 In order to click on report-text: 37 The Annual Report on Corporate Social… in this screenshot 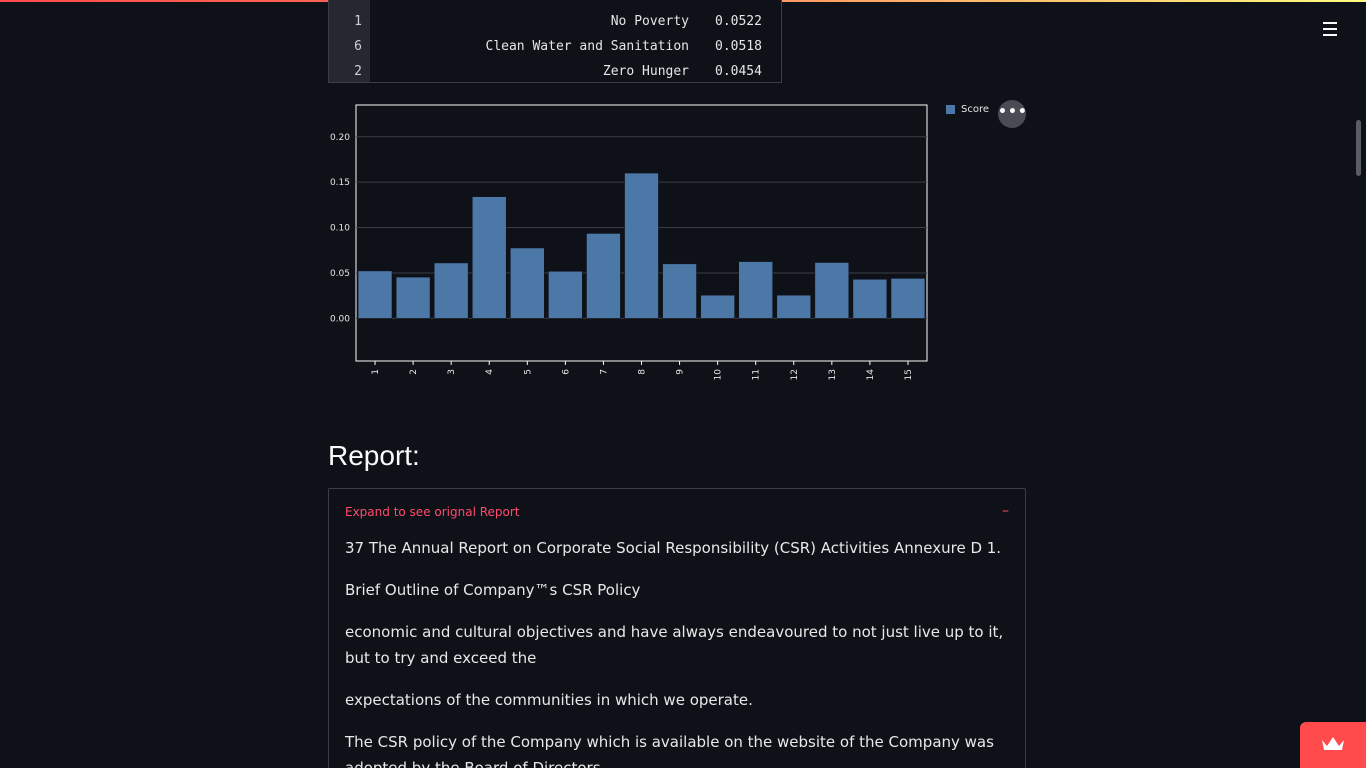, I will do `click(678, 651)`.